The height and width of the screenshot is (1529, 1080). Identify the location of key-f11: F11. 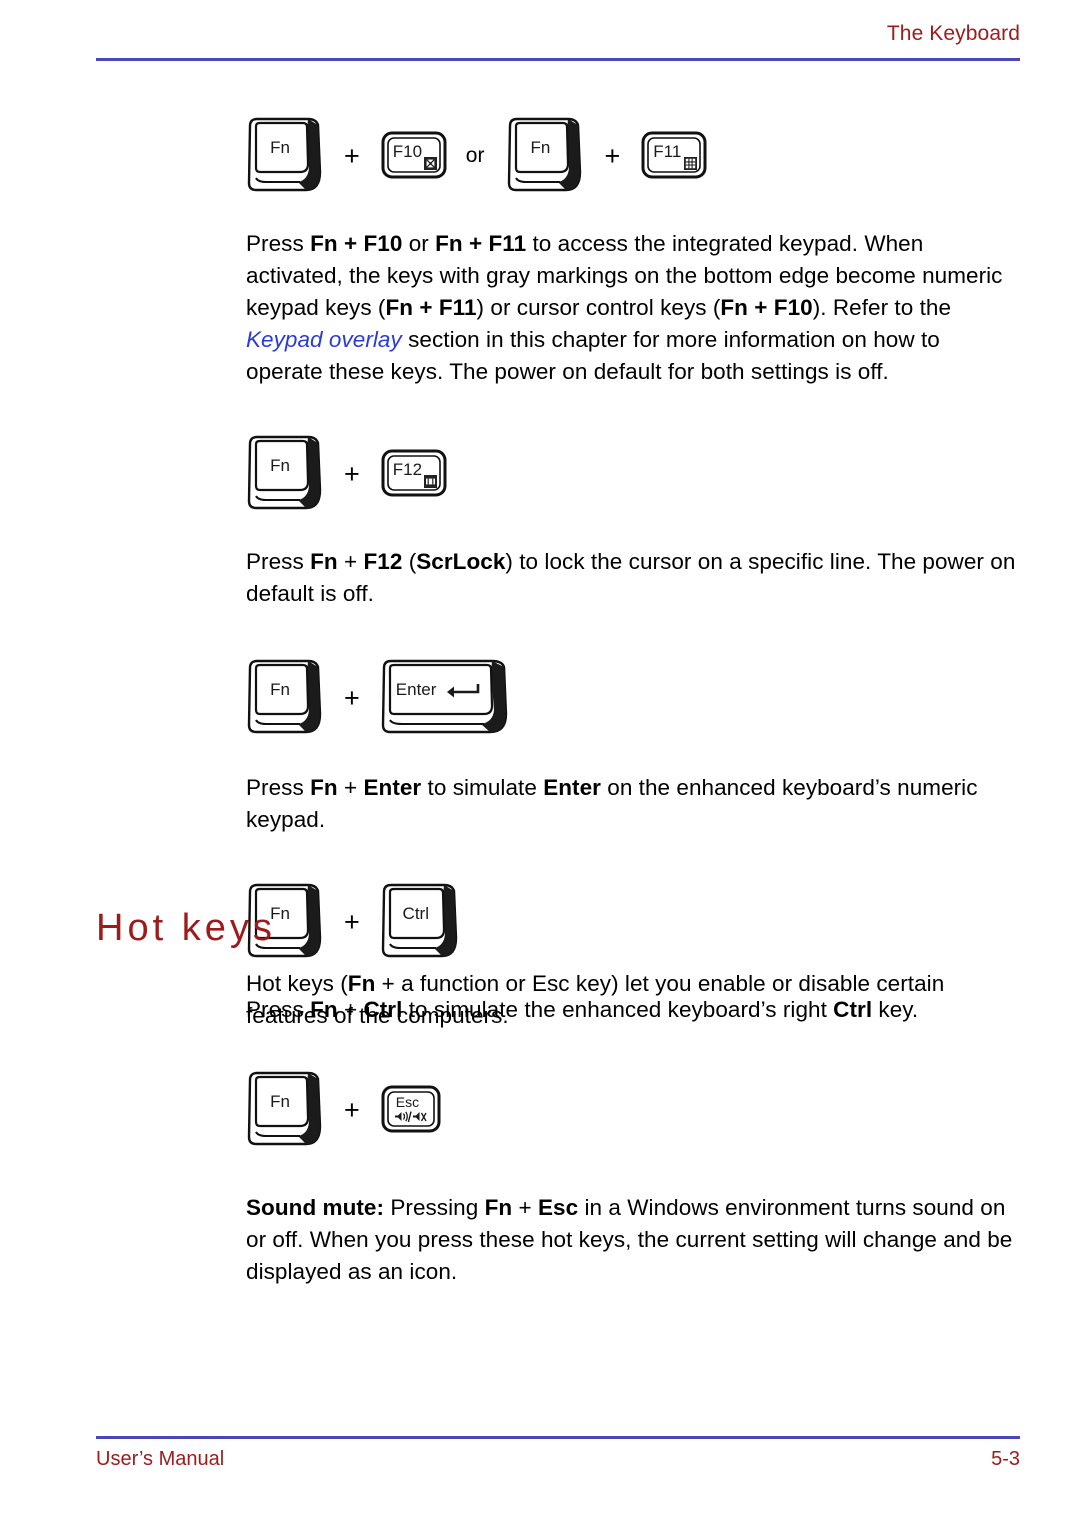
(674, 156).